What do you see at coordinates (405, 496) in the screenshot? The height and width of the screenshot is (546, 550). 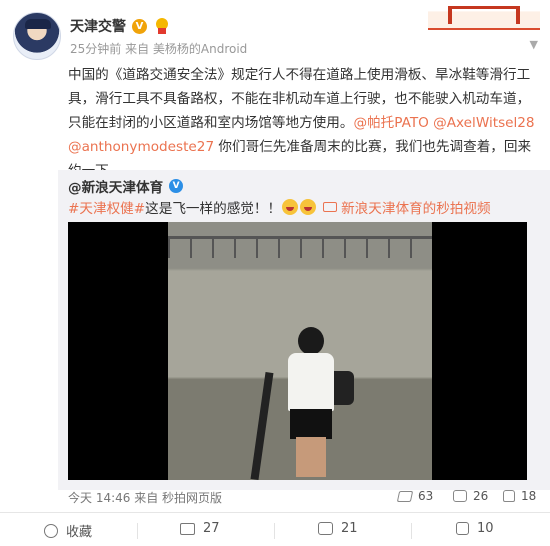 I see `share-icon` at bounding box center [405, 496].